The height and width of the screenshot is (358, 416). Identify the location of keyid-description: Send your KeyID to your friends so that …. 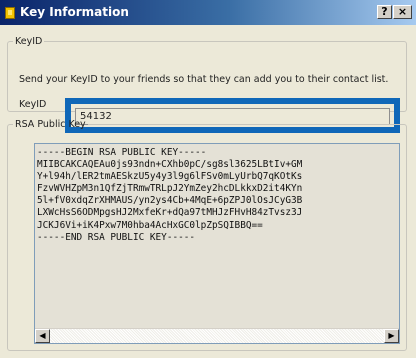
(204, 79).